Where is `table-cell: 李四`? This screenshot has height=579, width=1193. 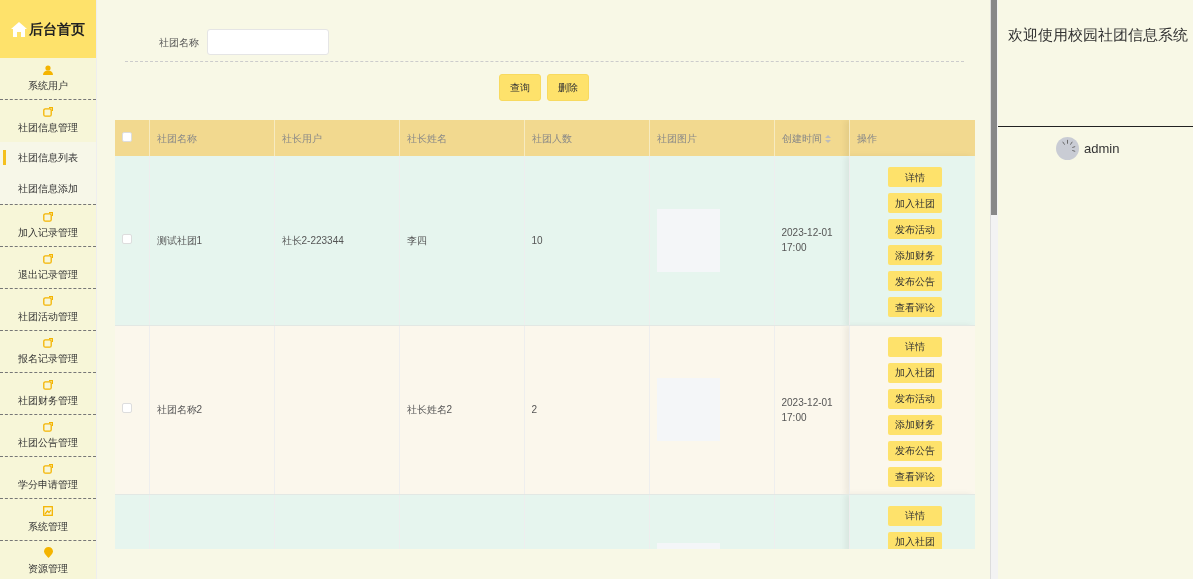 table-cell: 李四 is located at coordinates (416, 240).